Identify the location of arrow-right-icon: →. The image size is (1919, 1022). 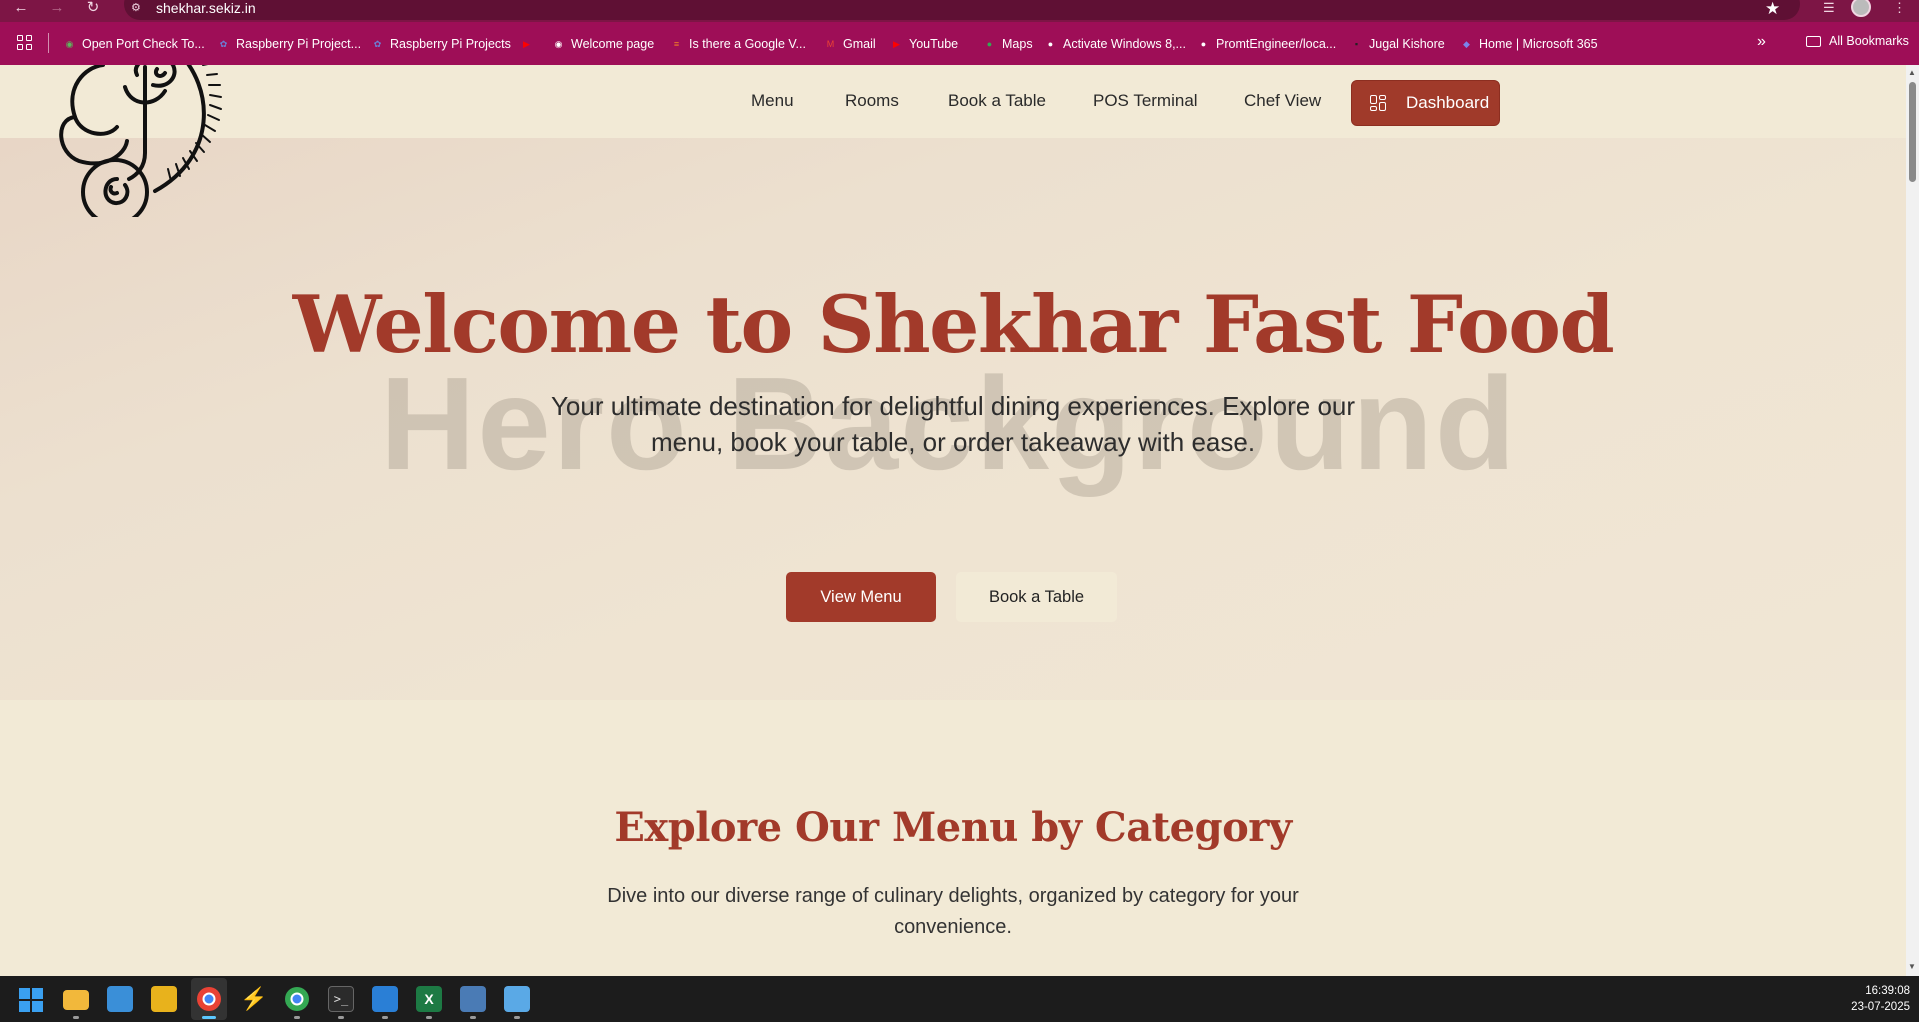
(57, 11).